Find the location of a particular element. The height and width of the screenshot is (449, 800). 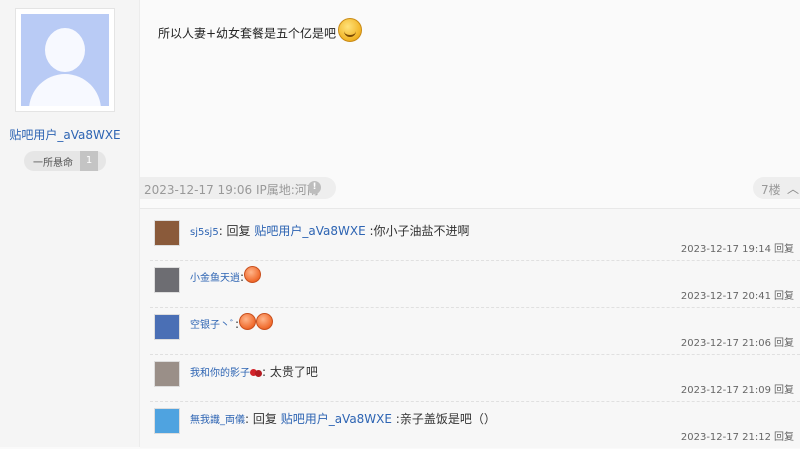

reply-item: 我和你的影子: 太贵了吧 2023-12-17 21:09 回复 is located at coordinates (470, 376).